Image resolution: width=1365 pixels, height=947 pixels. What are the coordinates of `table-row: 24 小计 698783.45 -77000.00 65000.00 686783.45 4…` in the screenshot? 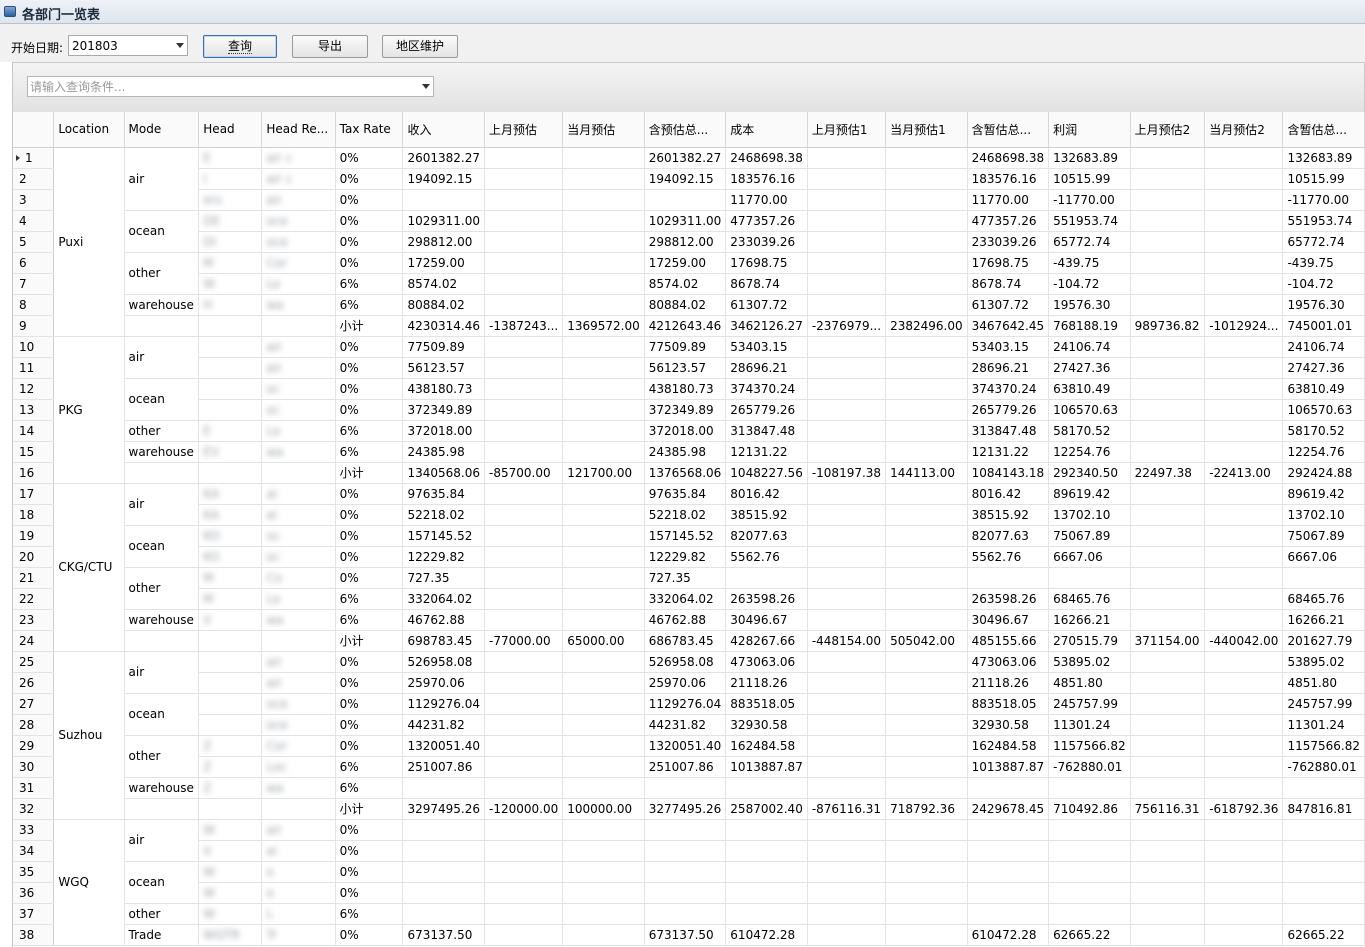 It's located at (689, 641).